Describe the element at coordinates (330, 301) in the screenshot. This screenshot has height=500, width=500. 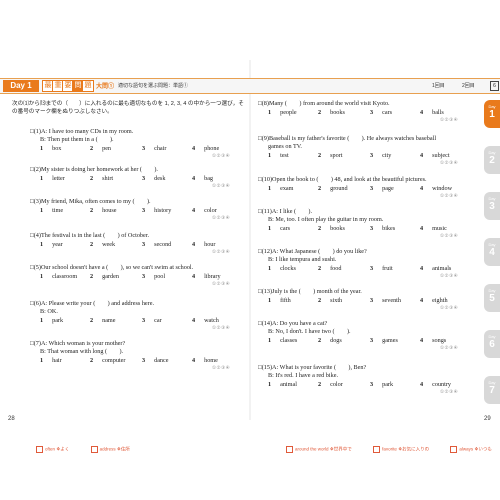
I see `answer-option: 2 sixth` at that location.